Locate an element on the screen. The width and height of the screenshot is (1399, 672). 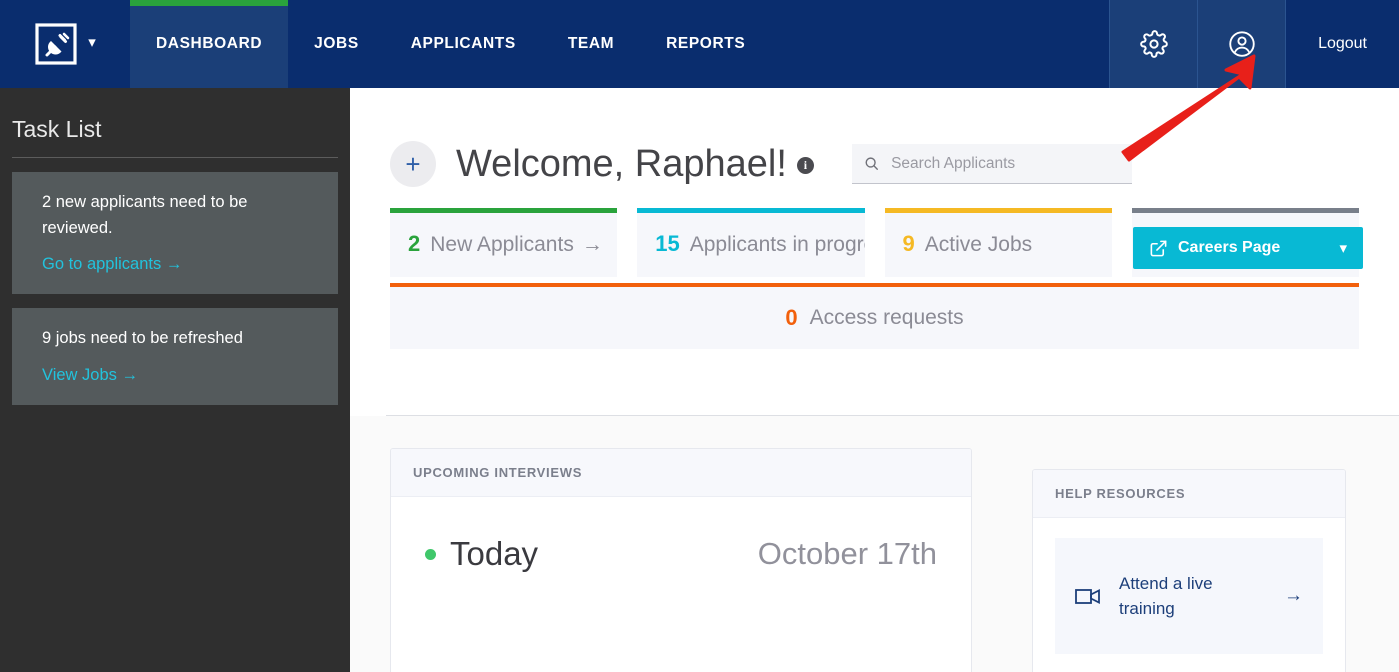
interview-day-left: Today is located at coordinates (481, 554).